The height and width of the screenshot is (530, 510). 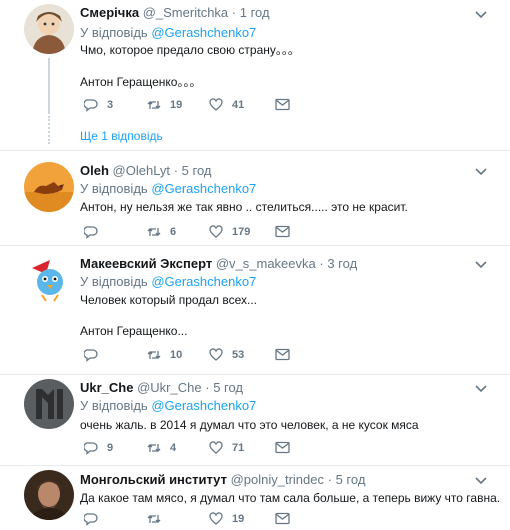 What do you see at coordinates (277, 479) in the screenshot?
I see `username: @polniy_trindec` at bounding box center [277, 479].